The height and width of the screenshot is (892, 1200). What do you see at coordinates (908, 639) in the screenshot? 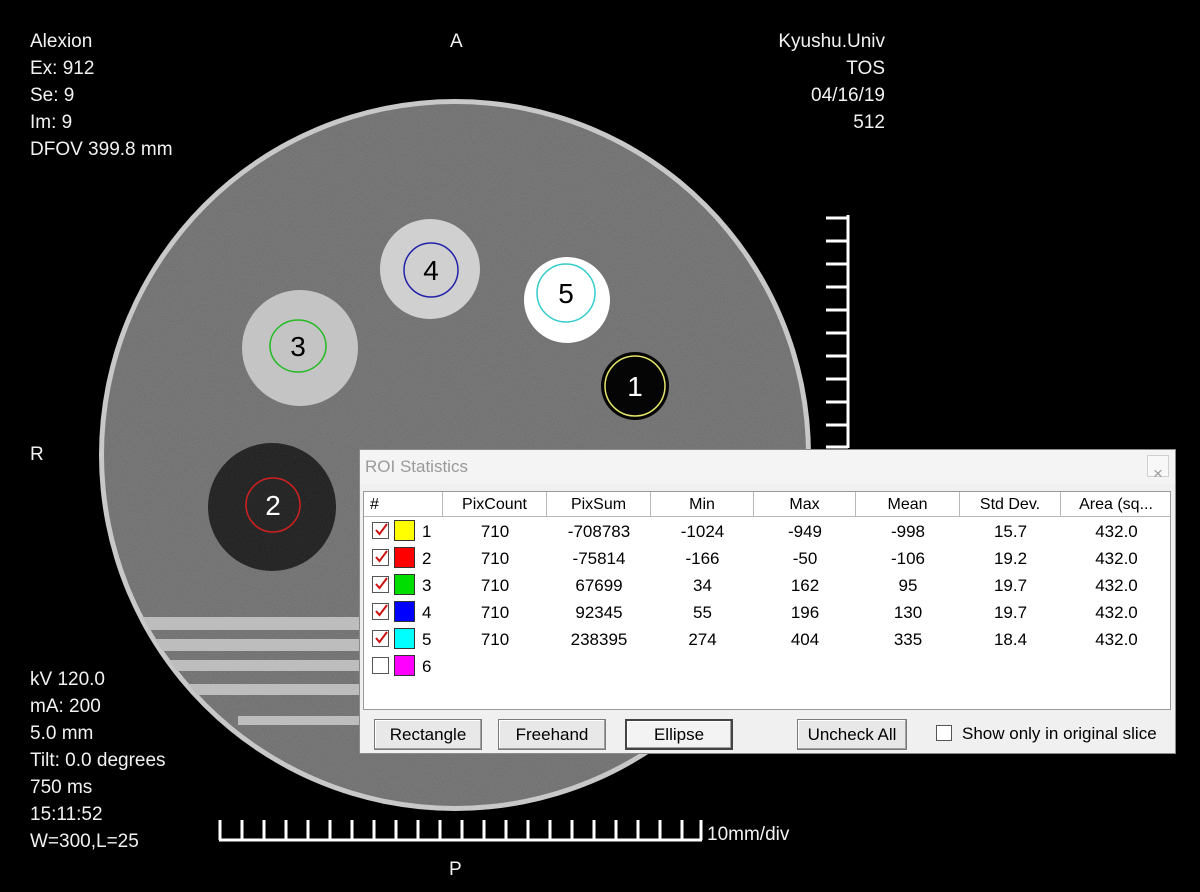
I see `cell-mean: 335` at bounding box center [908, 639].